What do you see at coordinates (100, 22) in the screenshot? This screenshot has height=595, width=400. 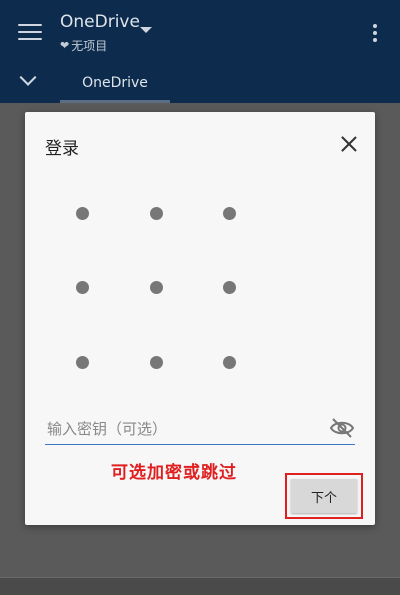 I see `app-title: OneDrive` at bounding box center [100, 22].